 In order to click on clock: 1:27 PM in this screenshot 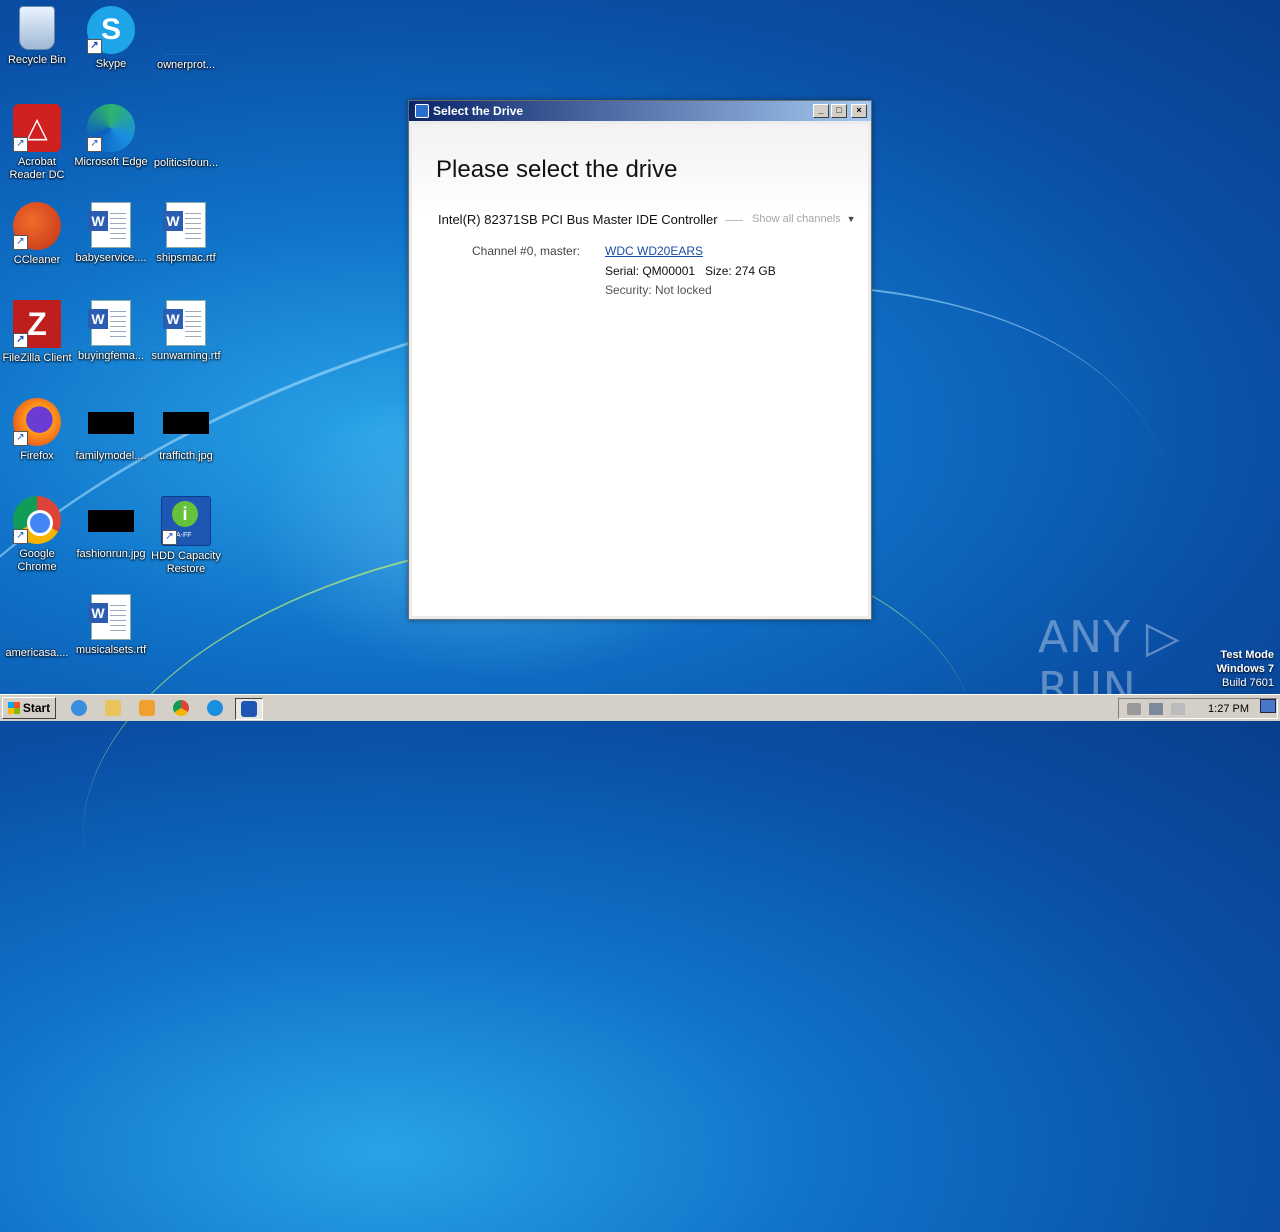, I will do `click(1228, 709)`.